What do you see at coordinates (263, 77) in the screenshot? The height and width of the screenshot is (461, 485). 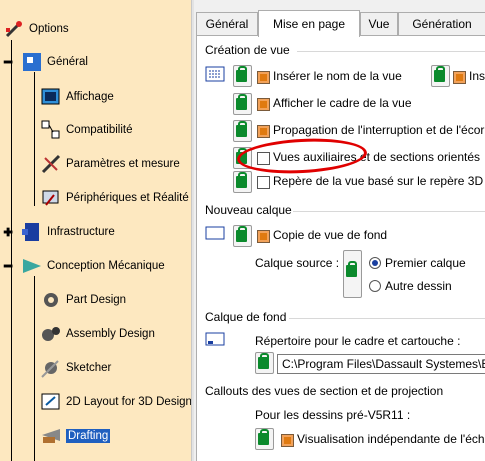 I see `insert-view-name-checkbox` at bounding box center [263, 77].